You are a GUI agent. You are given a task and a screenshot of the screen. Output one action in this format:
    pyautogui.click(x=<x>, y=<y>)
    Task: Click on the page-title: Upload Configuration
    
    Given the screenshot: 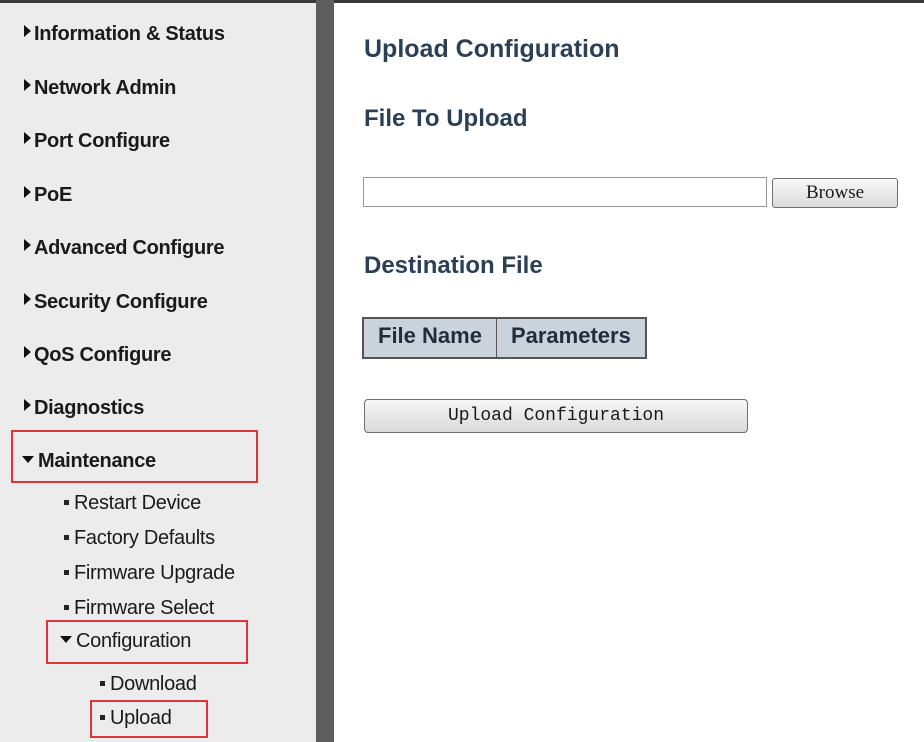 What is the action you would take?
    pyautogui.click(x=492, y=49)
    